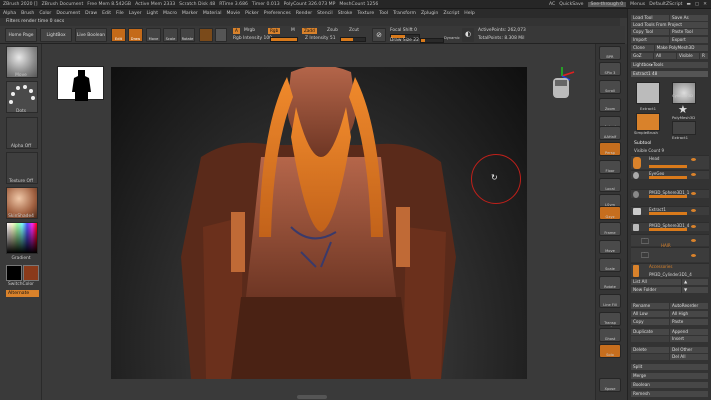 The width and height of the screenshot is (711, 400). What do you see at coordinates (552, 4) in the screenshot?
I see `ac-button: AC` at bounding box center [552, 4].